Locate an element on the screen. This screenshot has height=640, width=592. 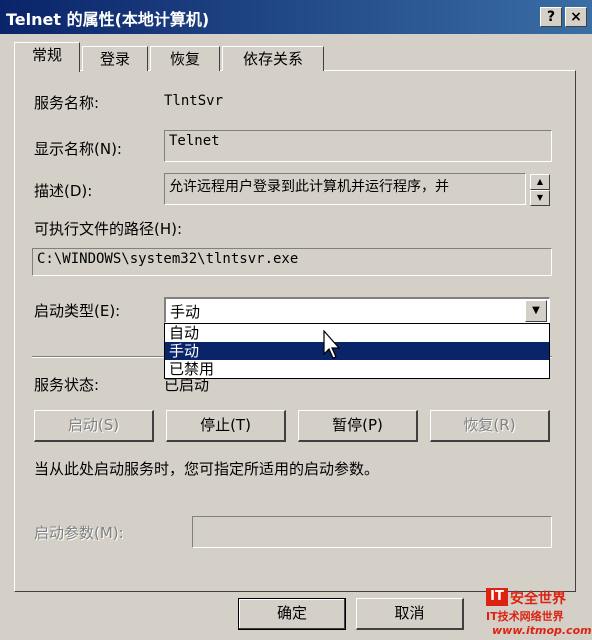
ok-button: 确定 is located at coordinates (292, 614).